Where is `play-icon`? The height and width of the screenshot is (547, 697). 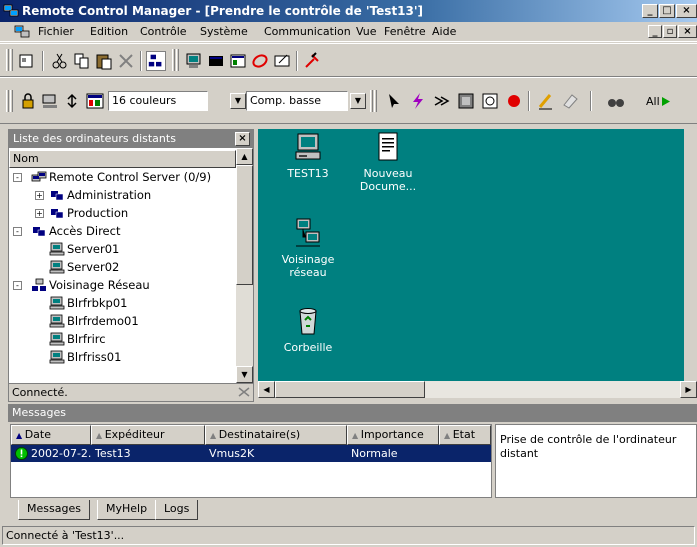
play-icon is located at coordinates (666, 101).